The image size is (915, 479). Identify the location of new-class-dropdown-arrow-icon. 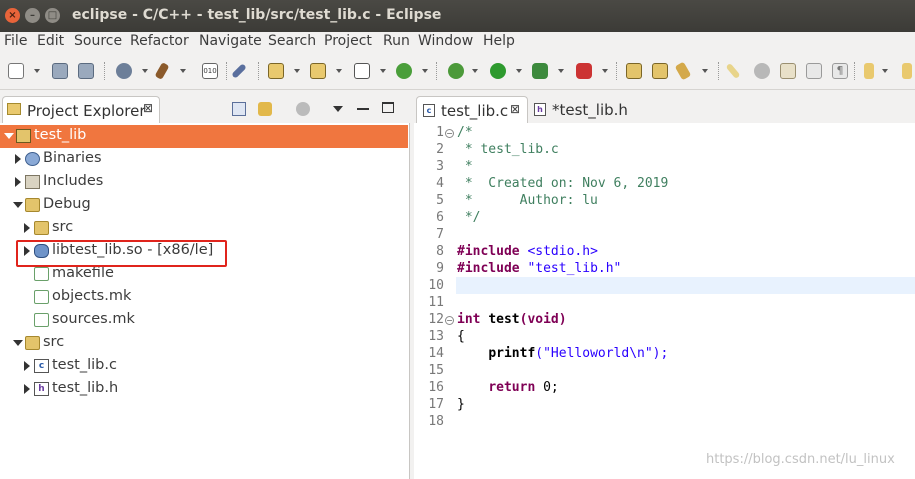
(425, 71).